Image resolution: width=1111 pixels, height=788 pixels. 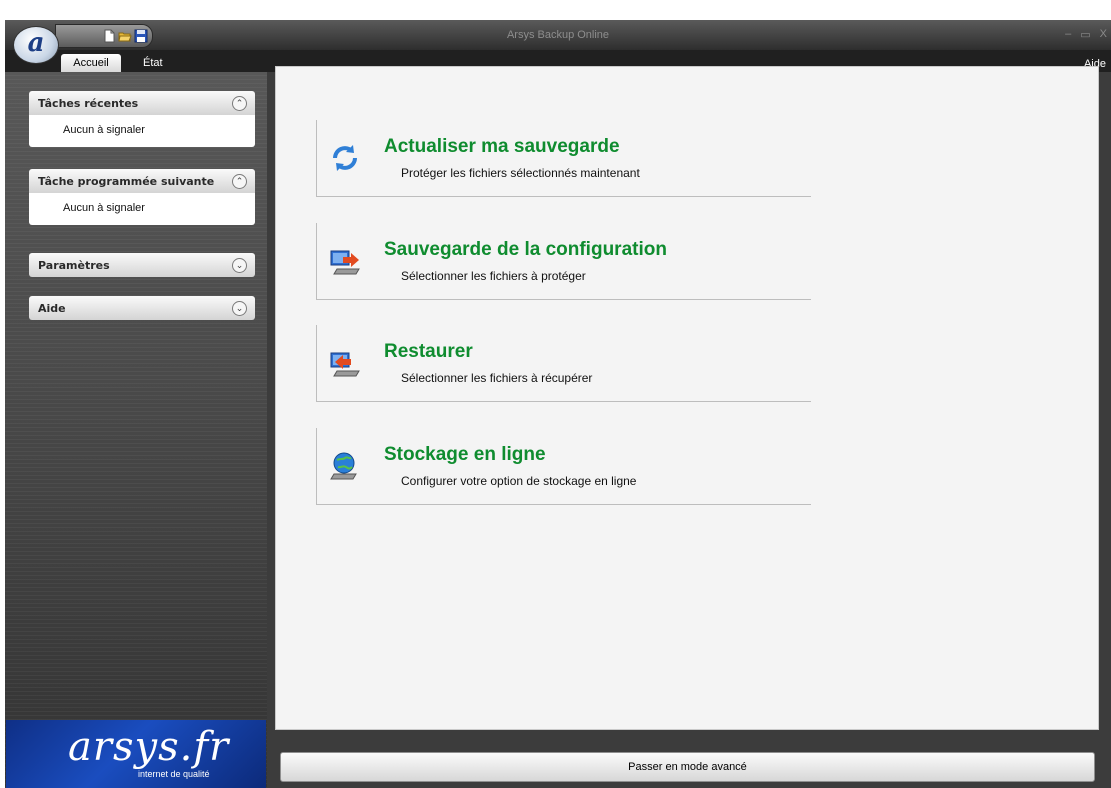 What do you see at coordinates (126, 181) in the screenshot?
I see `panel-title: Tâche programmée suivante` at bounding box center [126, 181].